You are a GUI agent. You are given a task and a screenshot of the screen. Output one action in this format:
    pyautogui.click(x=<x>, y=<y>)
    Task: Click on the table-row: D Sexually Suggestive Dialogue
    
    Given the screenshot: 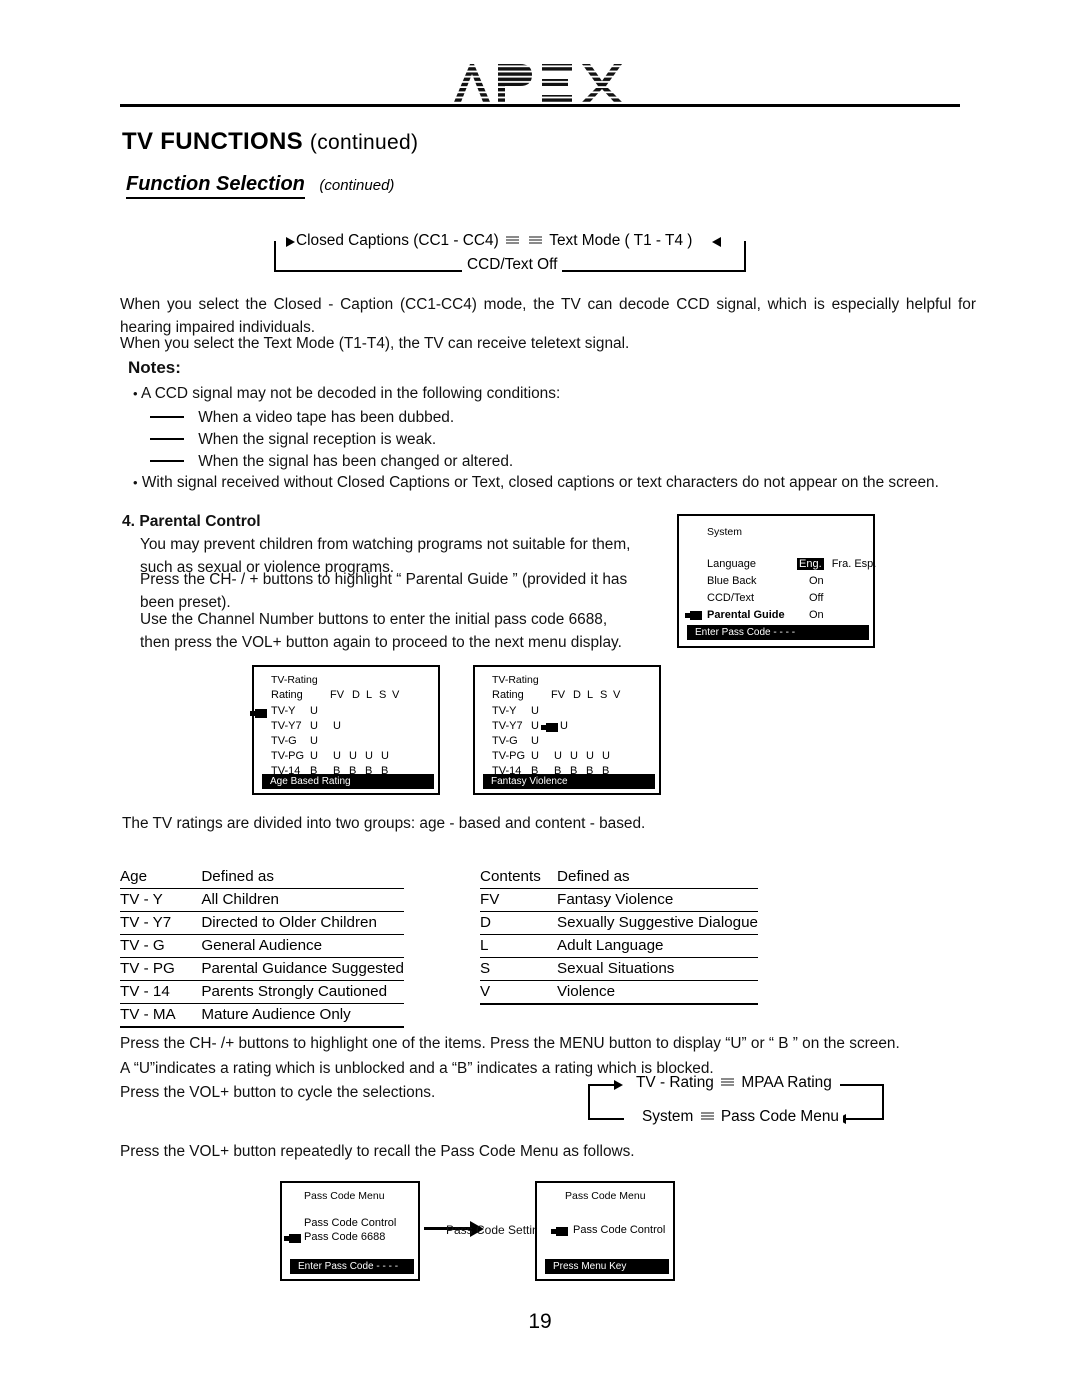 What is the action you would take?
    pyautogui.click(x=619, y=923)
    